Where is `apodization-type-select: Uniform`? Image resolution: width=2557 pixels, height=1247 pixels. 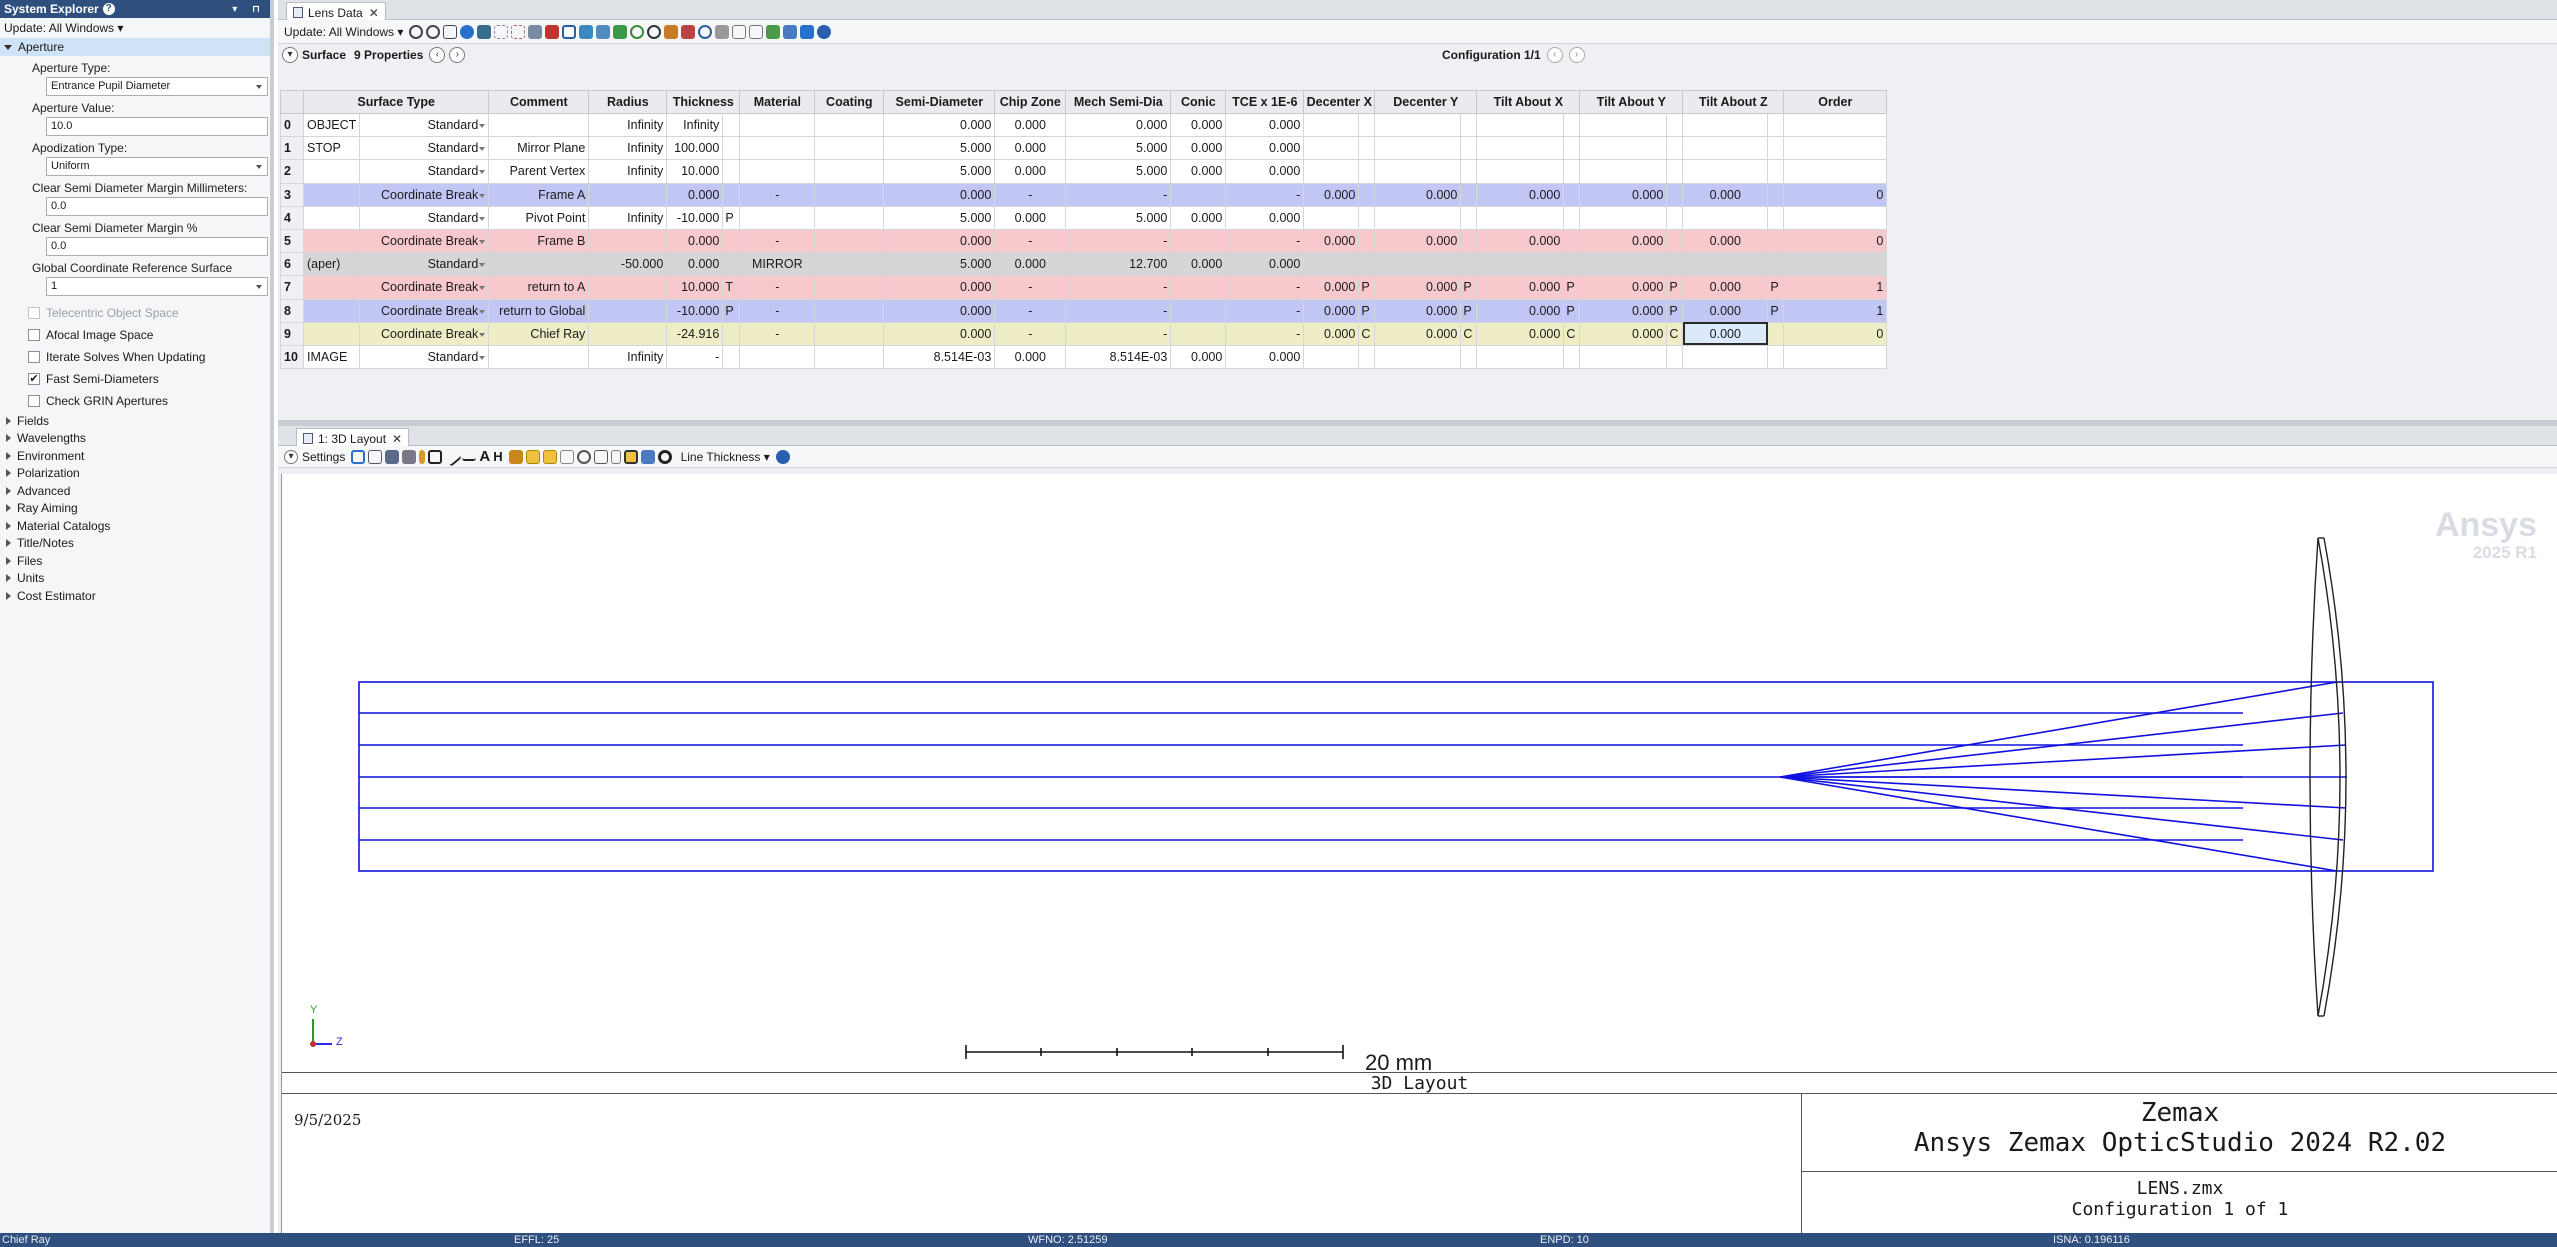 apodization-type-select: Uniform is located at coordinates (157, 166).